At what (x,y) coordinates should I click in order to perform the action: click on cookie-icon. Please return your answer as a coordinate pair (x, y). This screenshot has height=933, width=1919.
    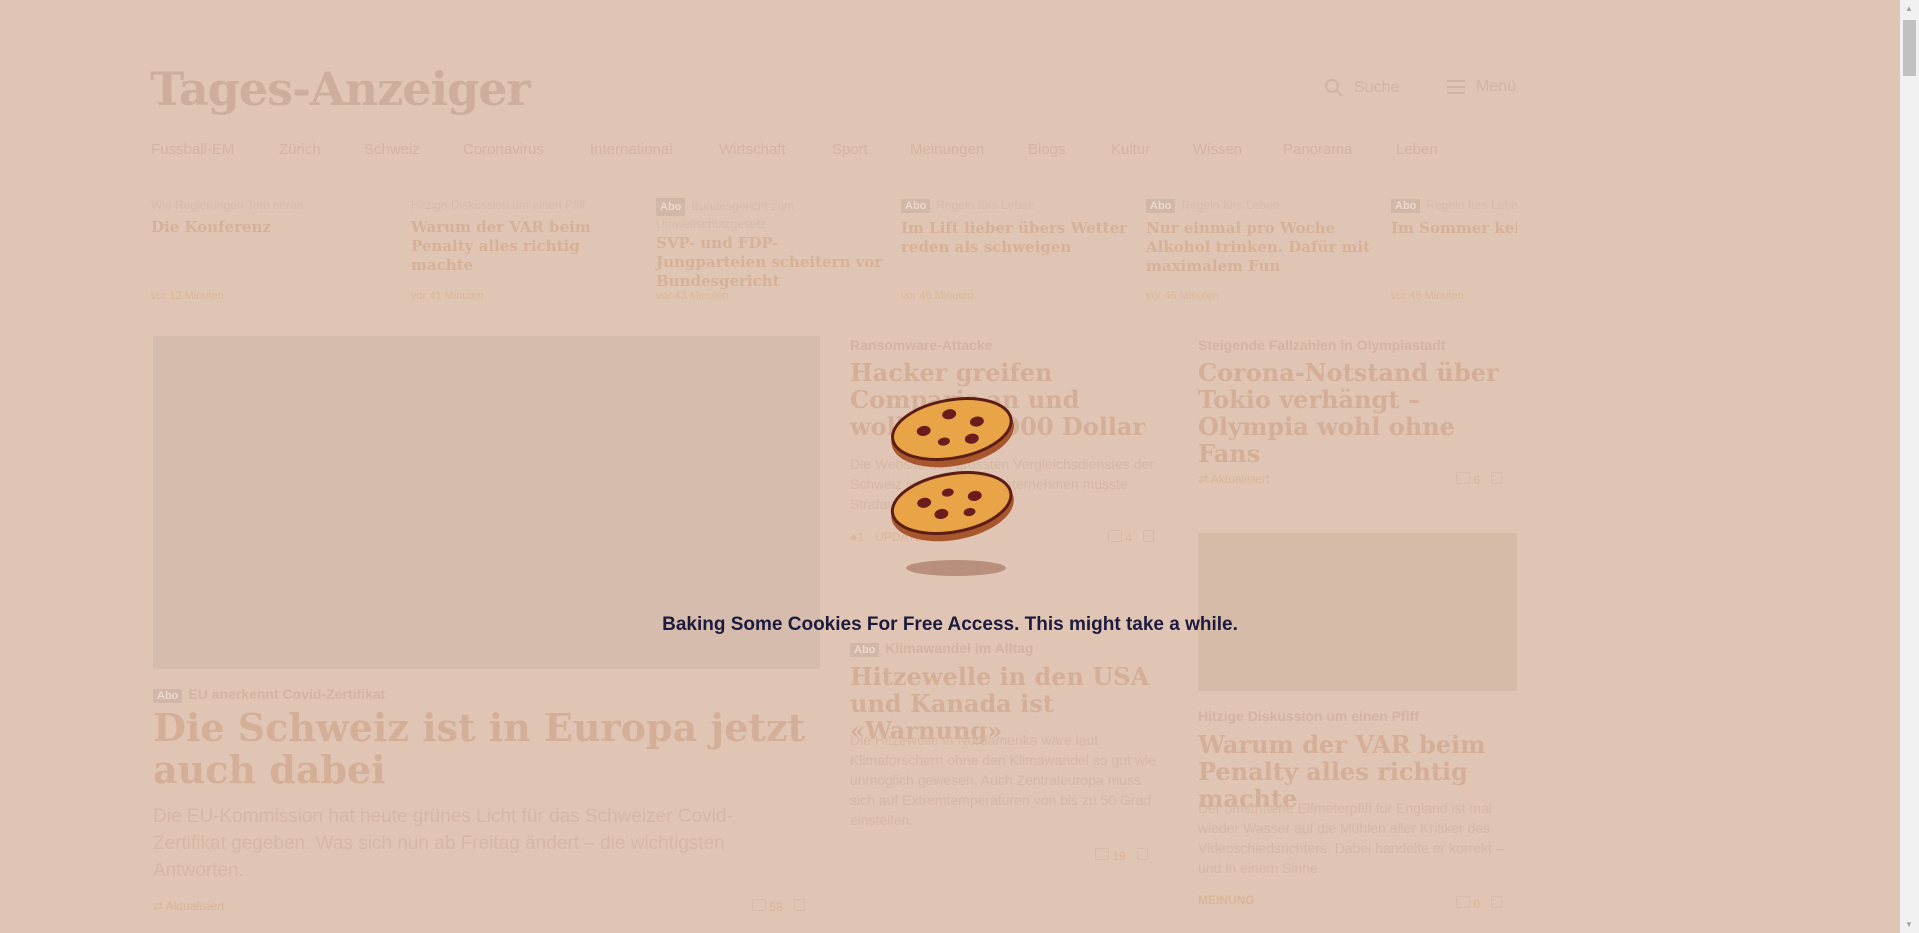
    Looking at the image, I should click on (952, 486).